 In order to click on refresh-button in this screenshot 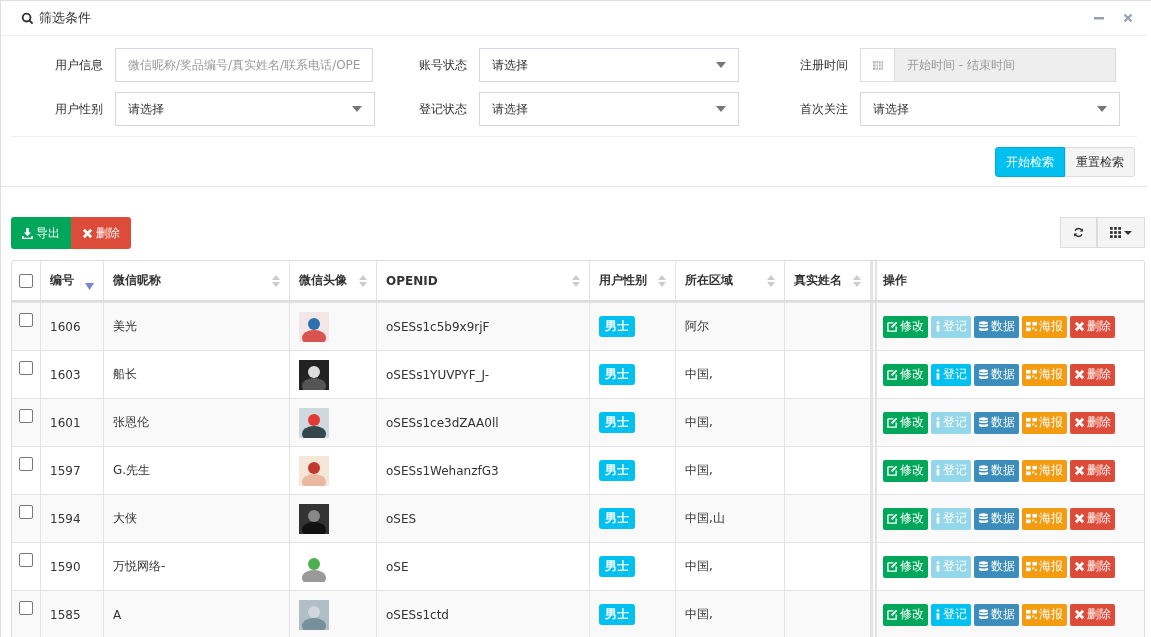, I will do `click(1078, 232)`.